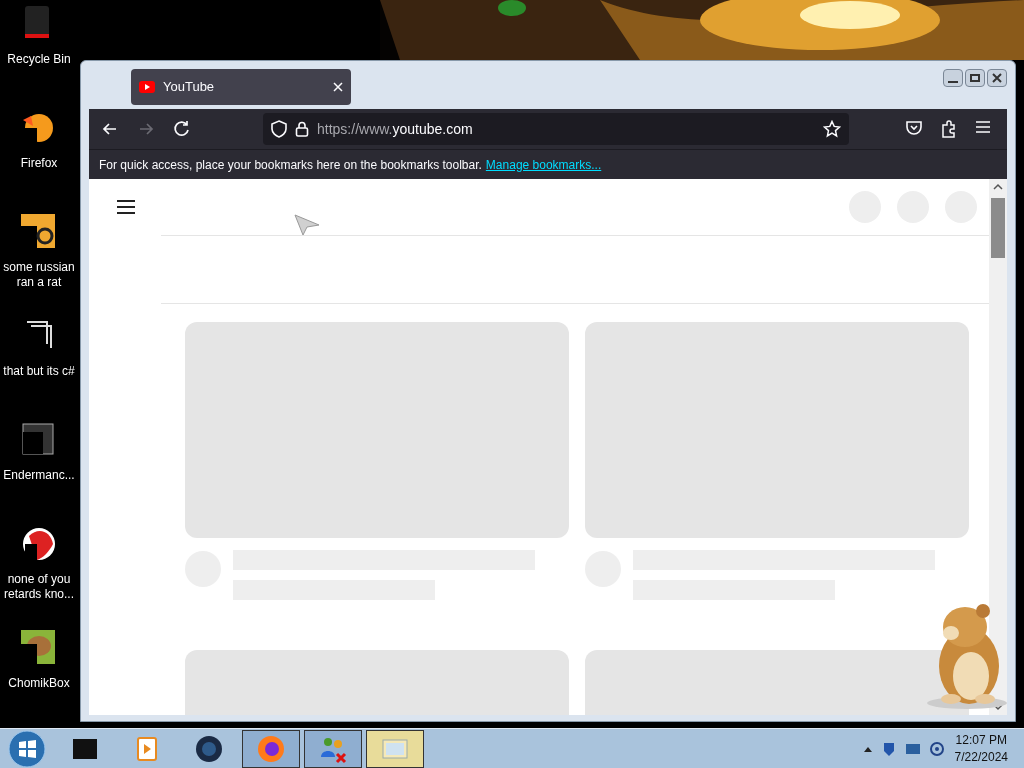  Describe the element at coordinates (936, 748) in the screenshot. I see `speaker-icon` at that location.